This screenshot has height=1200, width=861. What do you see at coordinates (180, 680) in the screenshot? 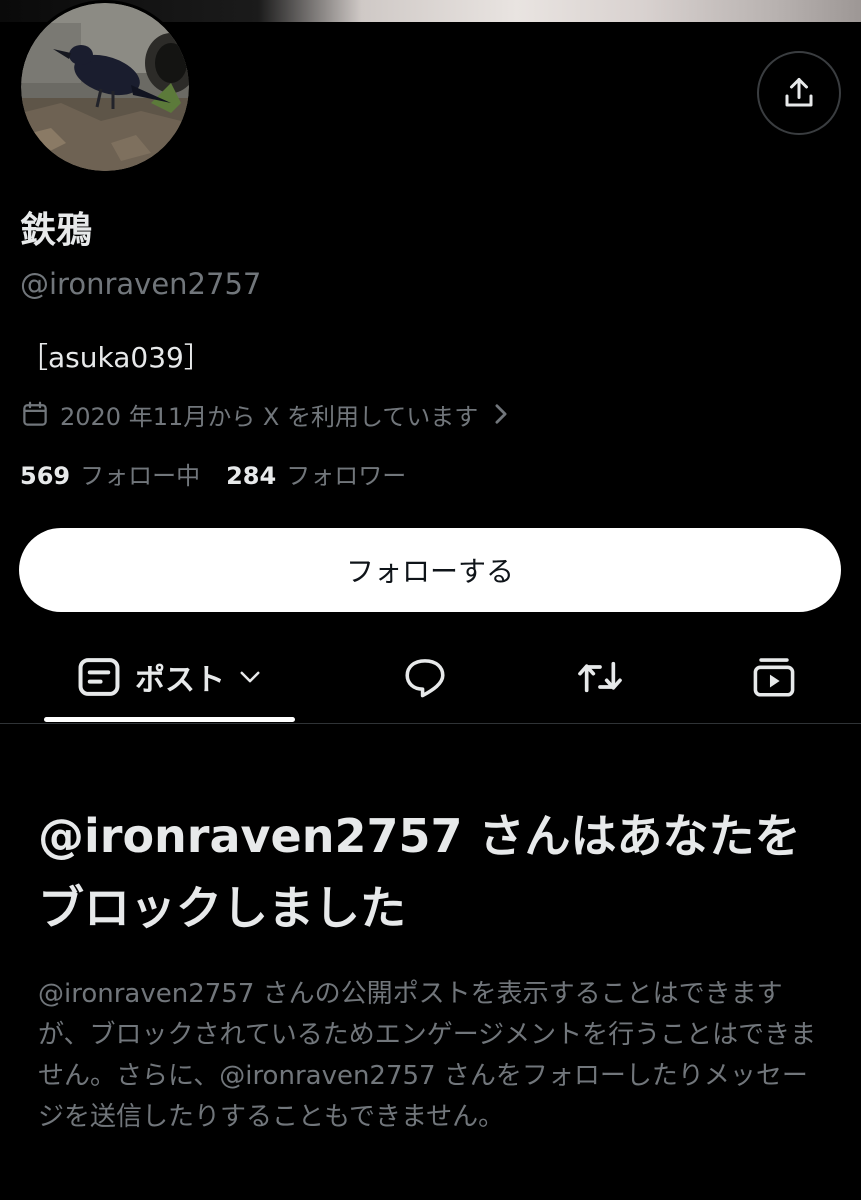
I see `tab-posts-label: ポスト` at bounding box center [180, 680].